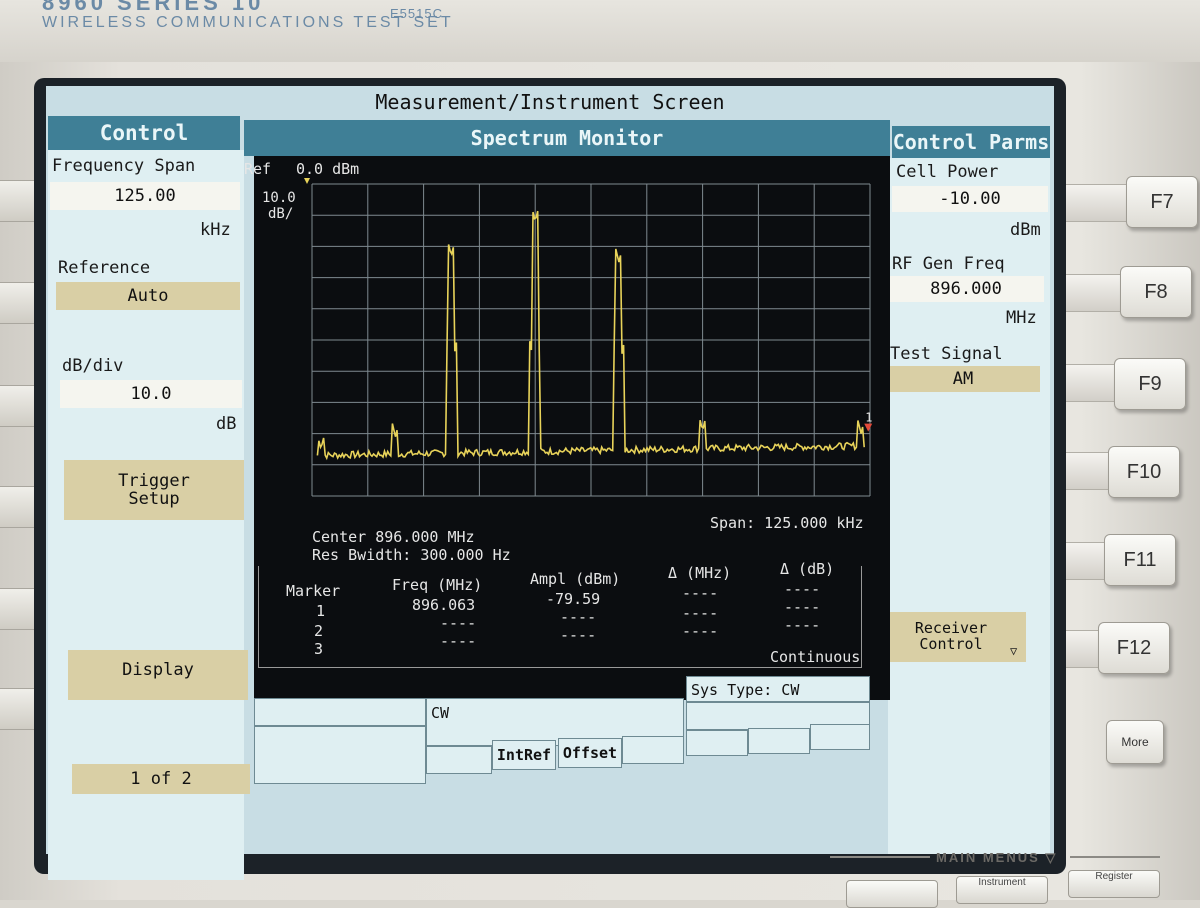 The width and height of the screenshot is (1200, 908). What do you see at coordinates (161, 779) in the screenshot?
I see `page-indicator: 1 of 2` at bounding box center [161, 779].